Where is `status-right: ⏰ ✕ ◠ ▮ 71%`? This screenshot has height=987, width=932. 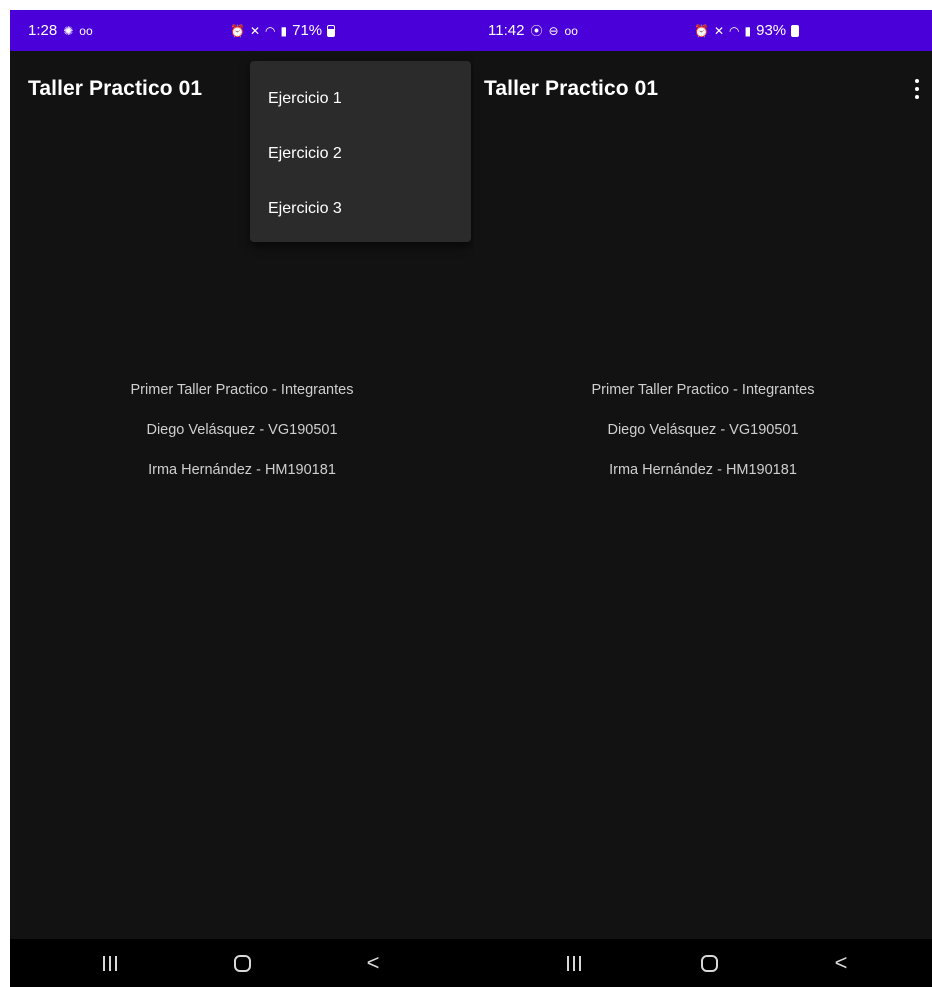
status-right: ⏰ ✕ ◠ ▮ 71% is located at coordinates (283, 30).